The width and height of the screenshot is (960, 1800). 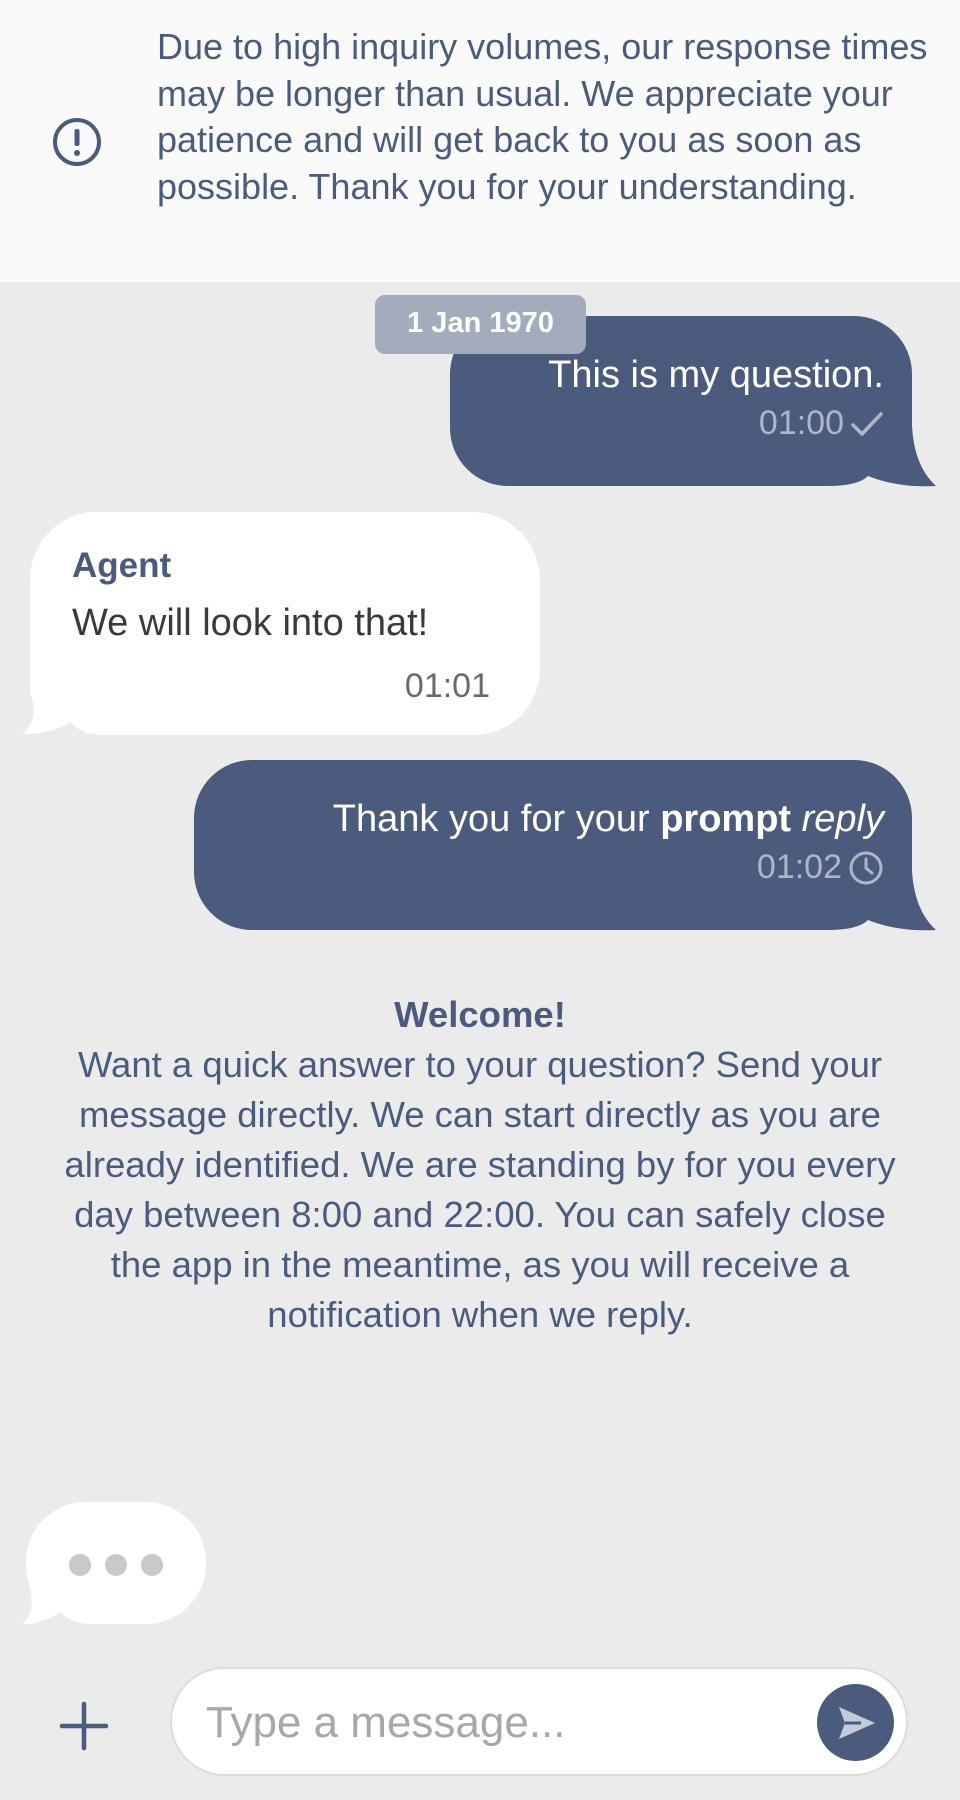 What do you see at coordinates (842, 819) in the screenshot?
I see `message-text-italic: reply` at bounding box center [842, 819].